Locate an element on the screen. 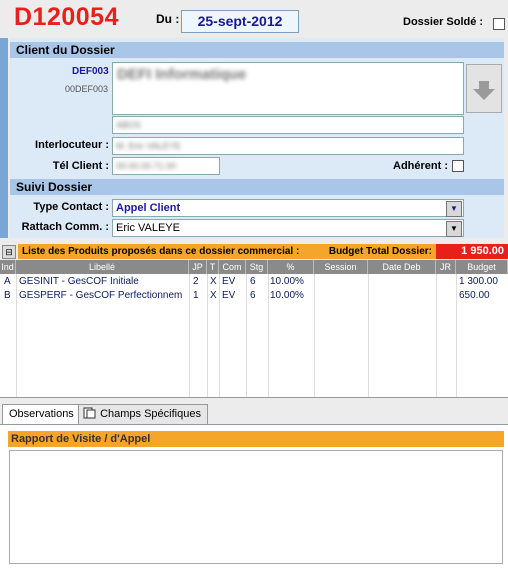 This screenshot has height=568, width=508. column-header: % is located at coordinates (291, 267).